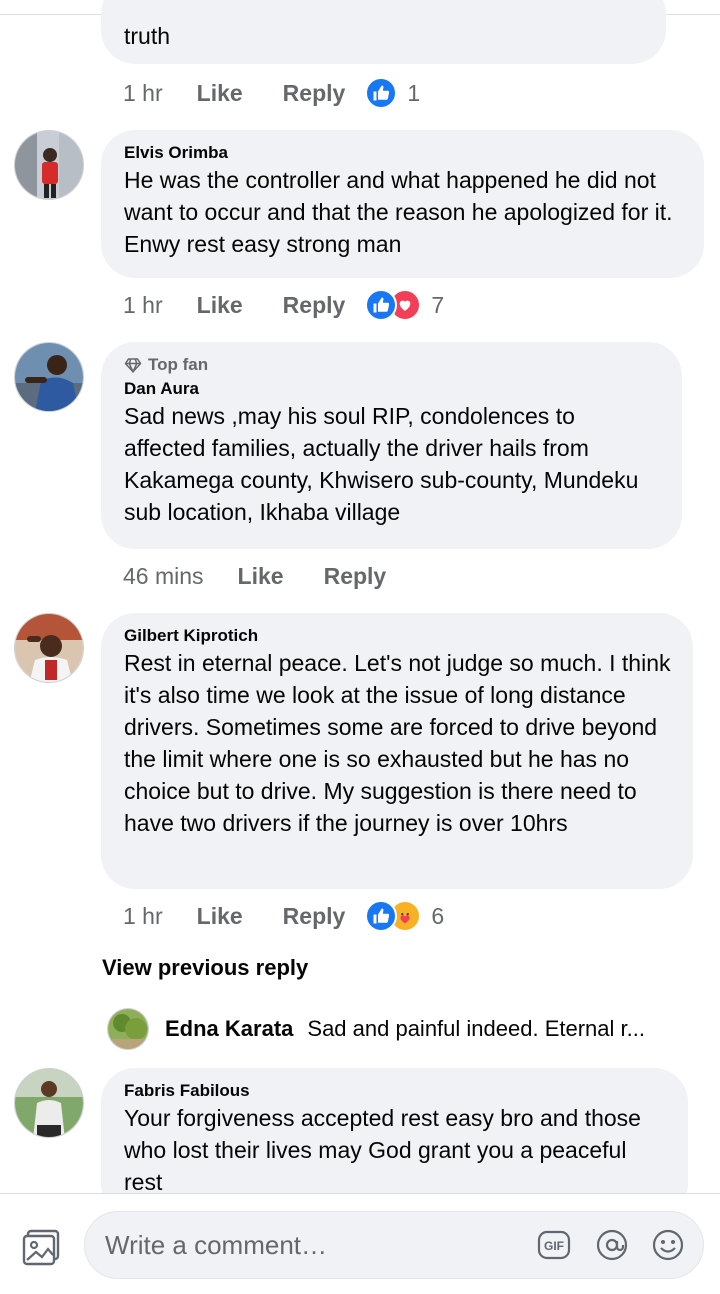 This screenshot has width=720, height=1294. I want to click on comment-author: Elvis Orimba, so click(403, 153).